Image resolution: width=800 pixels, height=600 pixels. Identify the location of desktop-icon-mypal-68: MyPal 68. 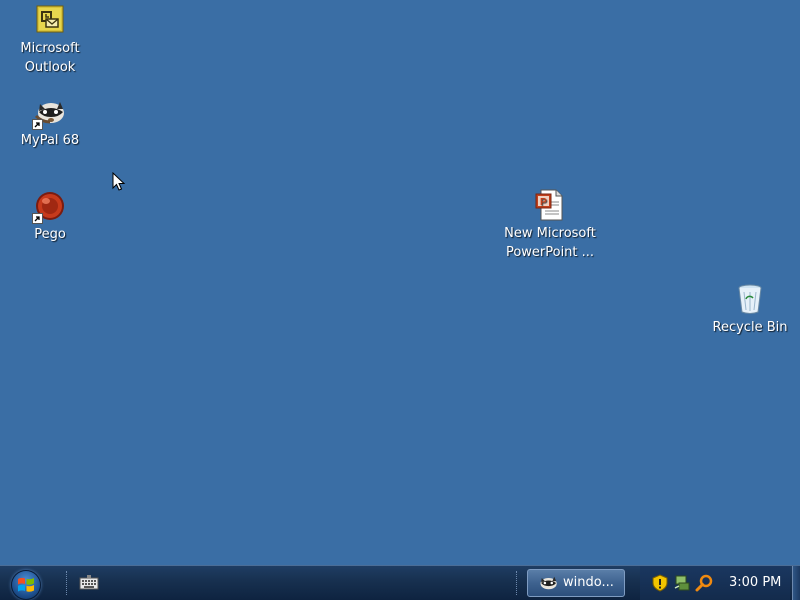
(50, 123).